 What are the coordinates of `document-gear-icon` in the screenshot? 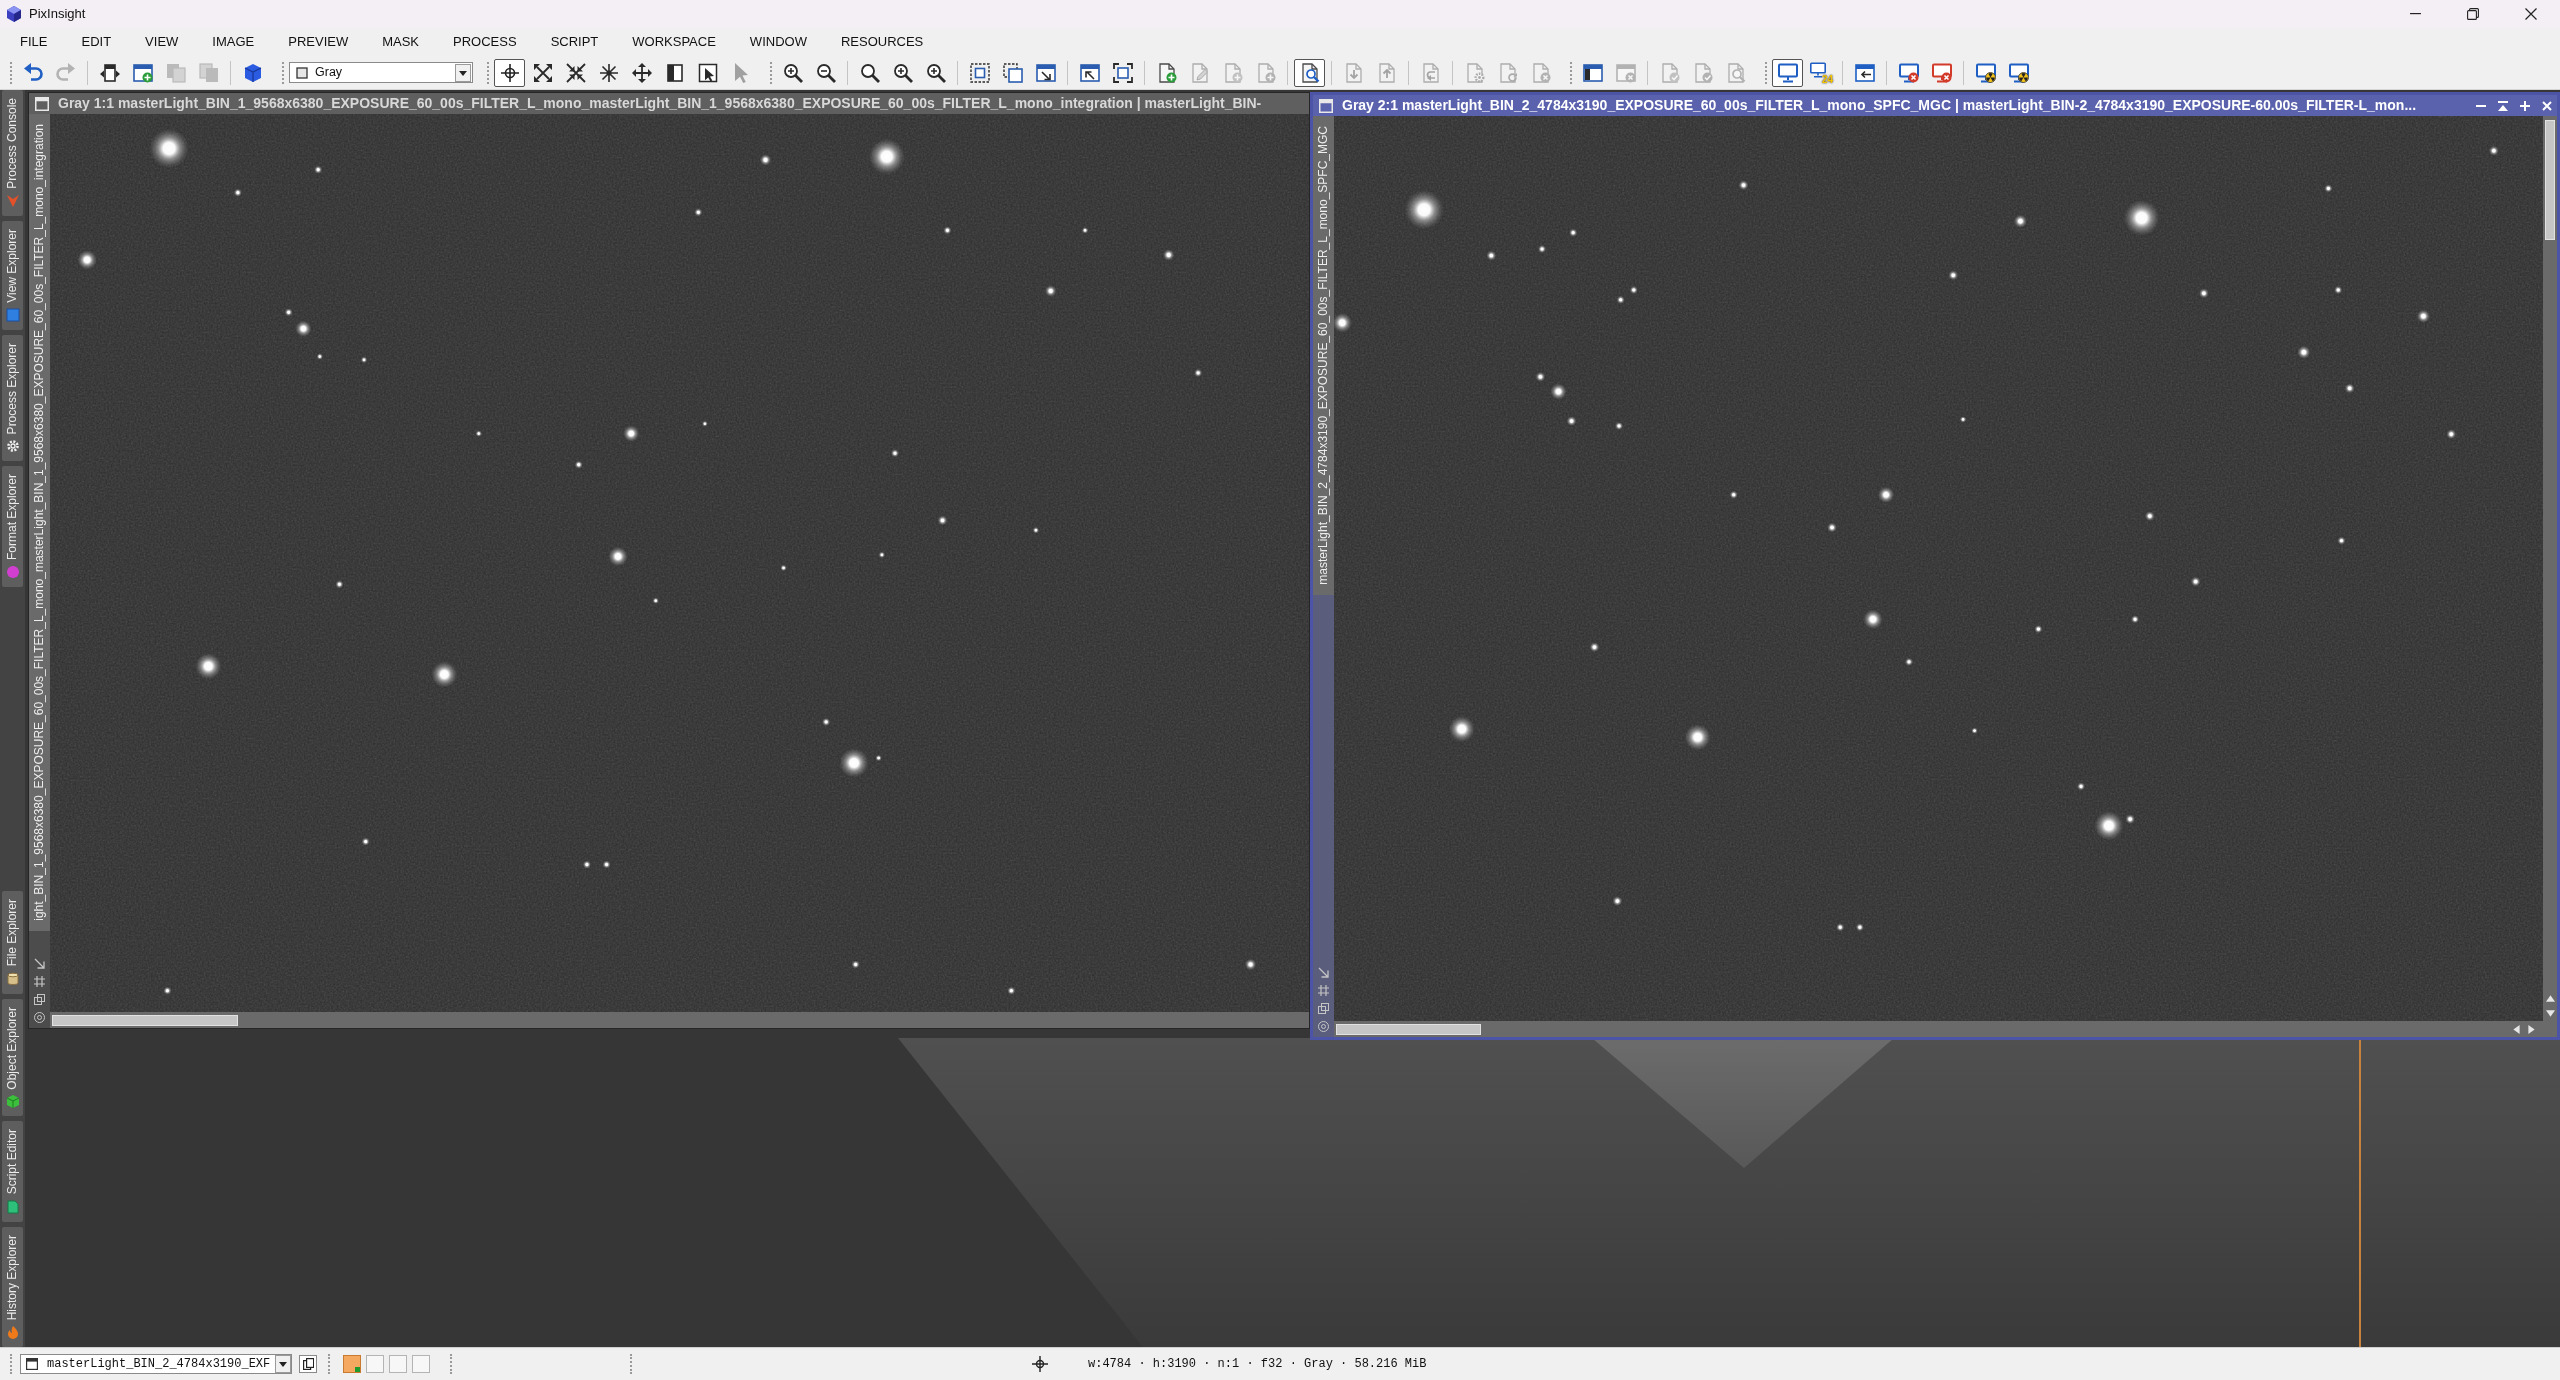 It's located at (1474, 72).